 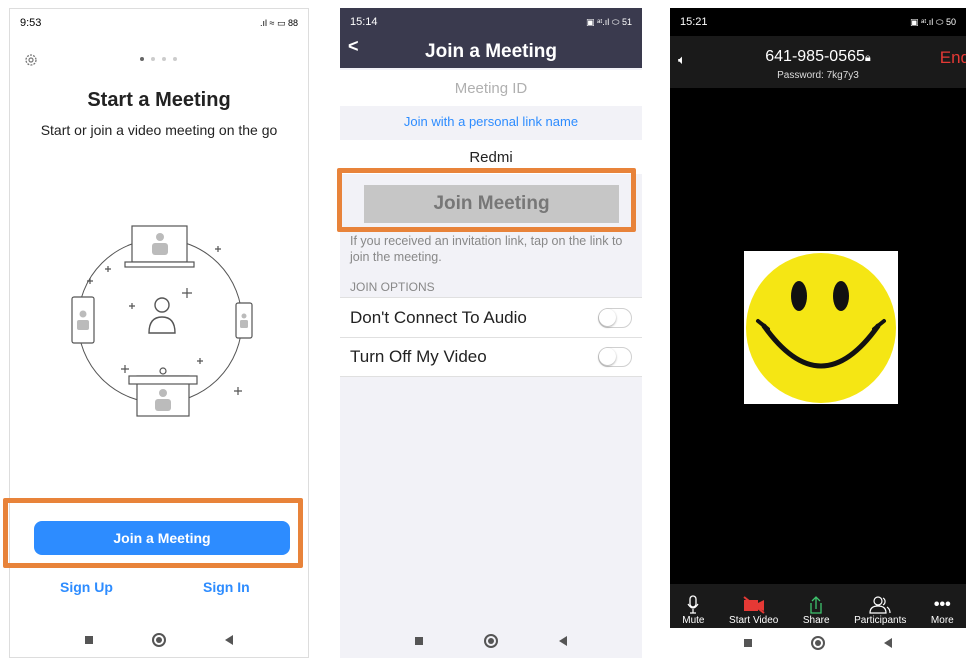 I want to click on page-title: Start a Meeting, so click(x=159, y=100).